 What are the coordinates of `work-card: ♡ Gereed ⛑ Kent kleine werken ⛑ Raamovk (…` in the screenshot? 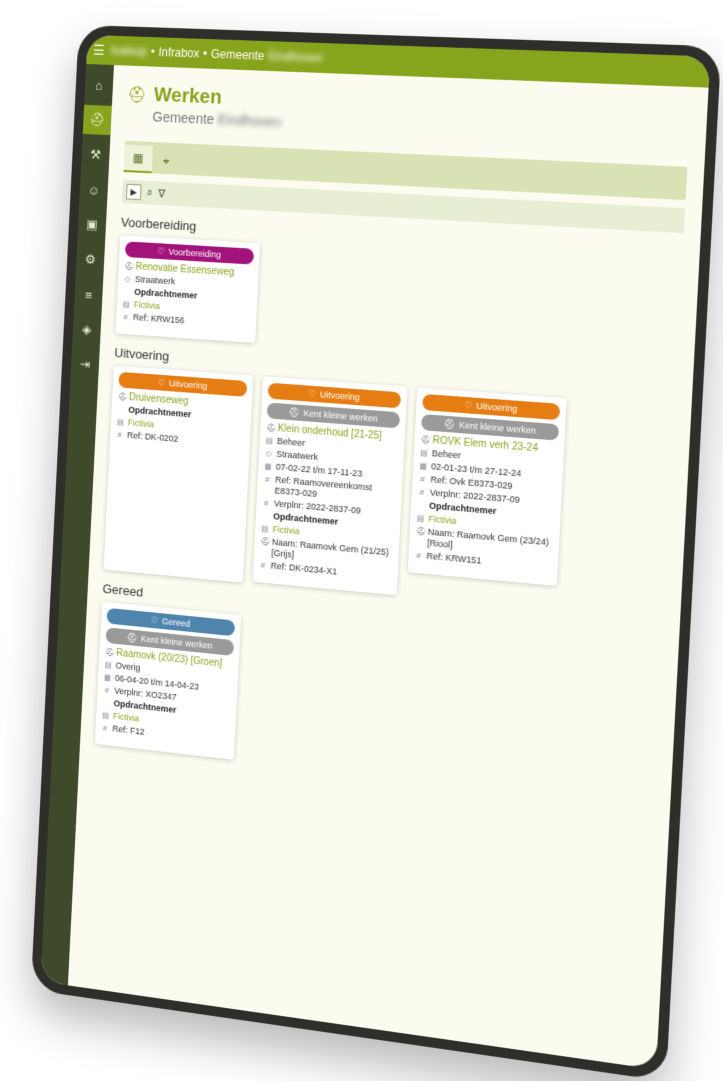 It's located at (168, 680).